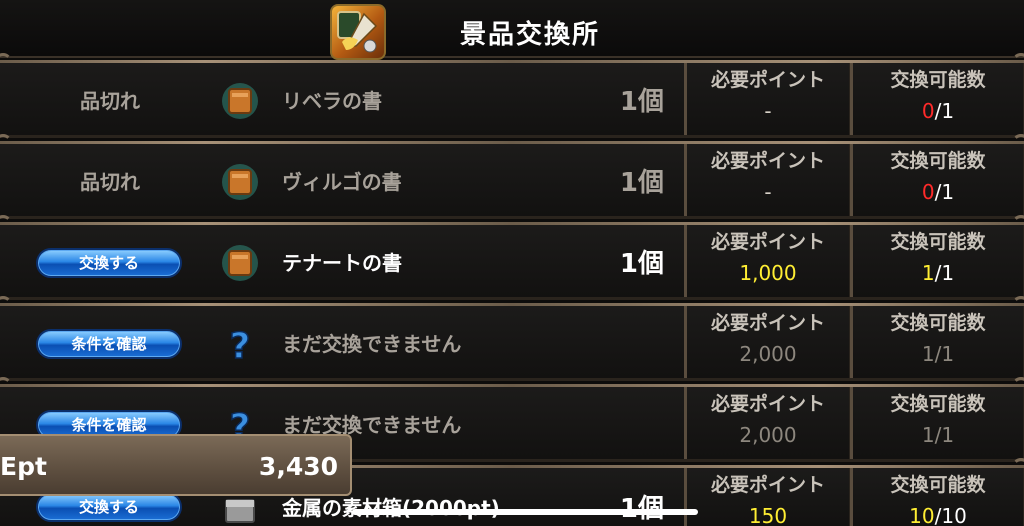  Describe the element at coordinates (525, 512) in the screenshot. I see `home-indicator` at that location.